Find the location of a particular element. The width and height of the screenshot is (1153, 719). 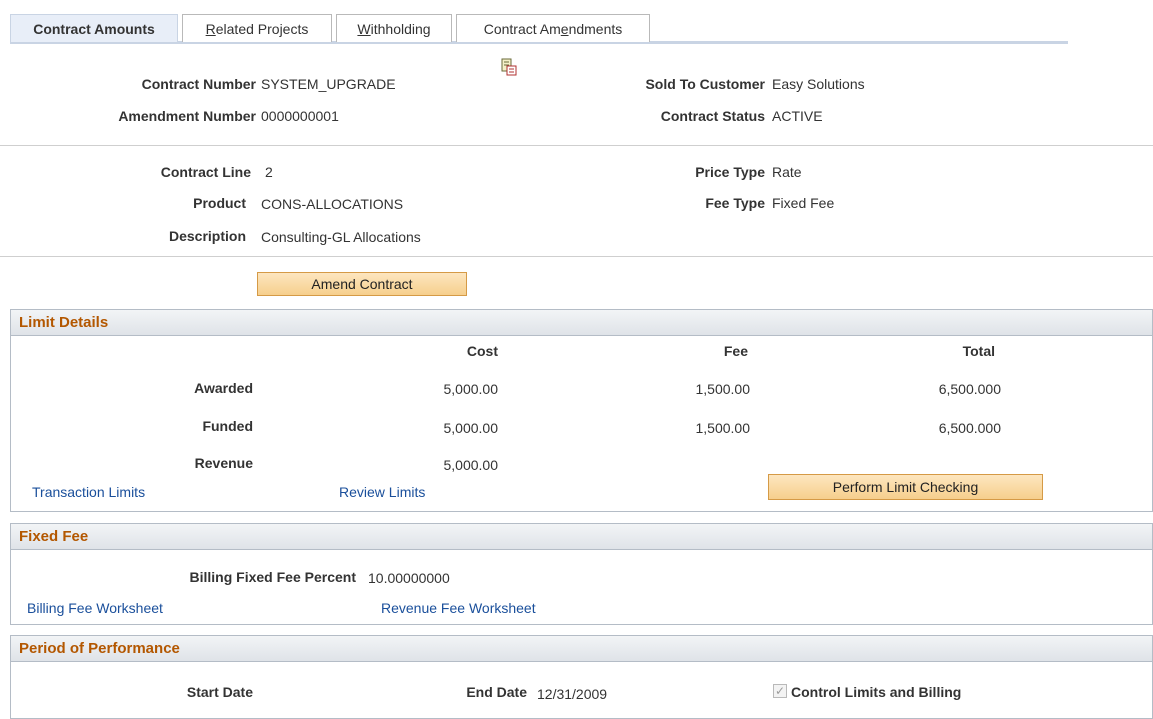

awarded-total: 6,500.000 is located at coordinates (969, 389).